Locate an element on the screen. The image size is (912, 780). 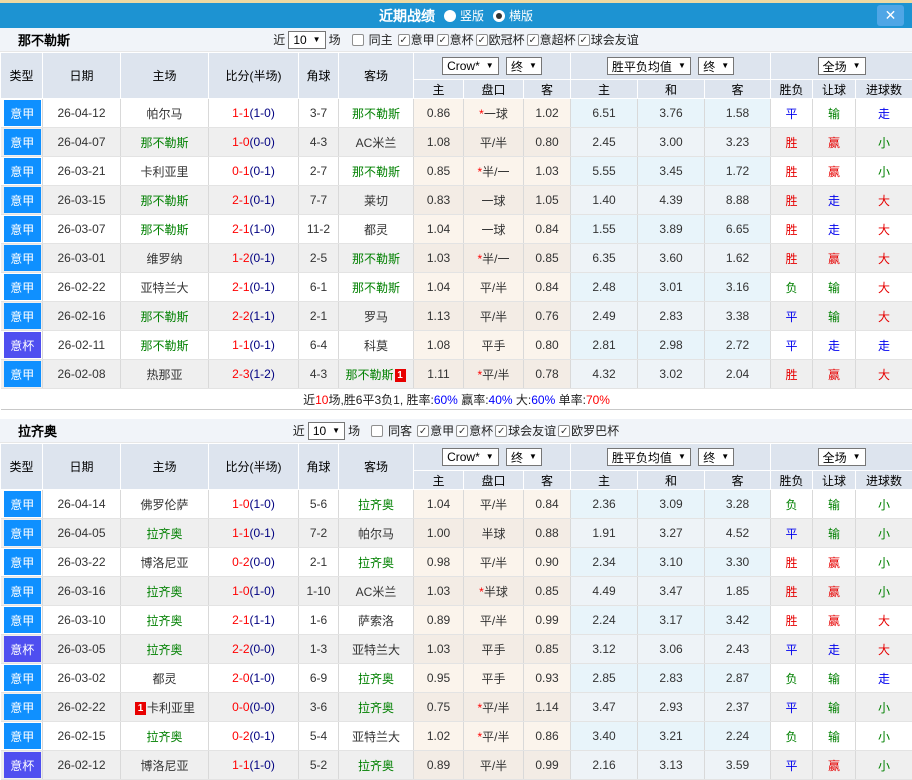
home-team-cell: 拉齐奥 is located at coordinates (165, 533).